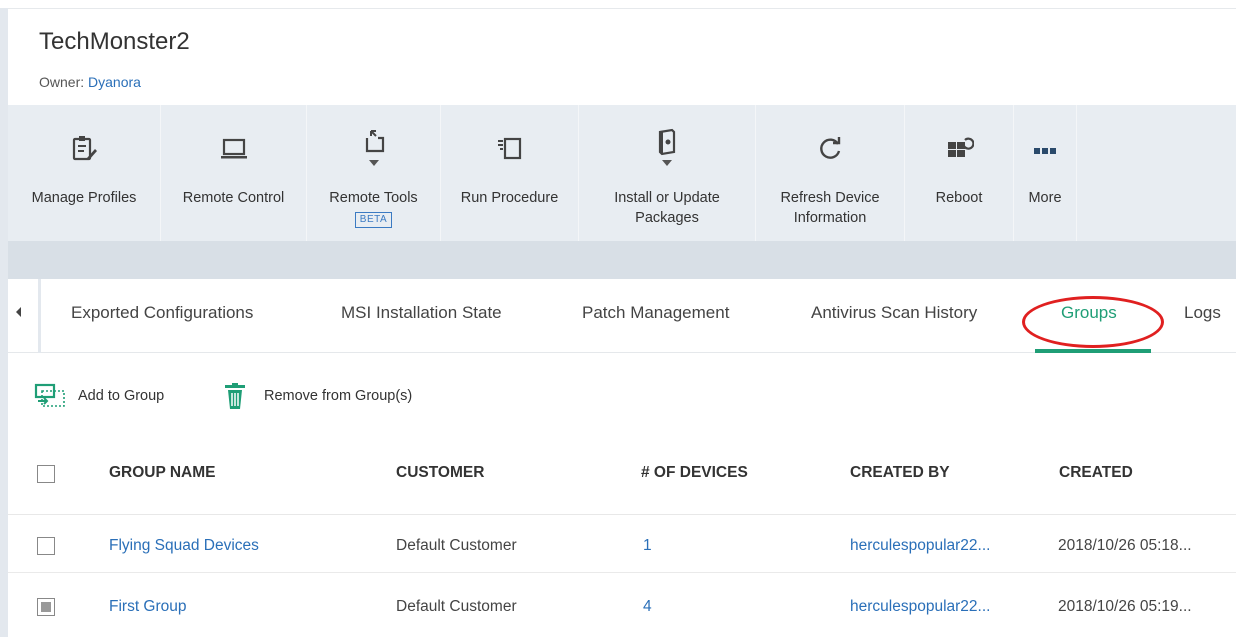 This screenshot has height=637, width=1236. What do you see at coordinates (374, 173) in the screenshot?
I see `remote-tools-button: Remote Tools BETA` at bounding box center [374, 173].